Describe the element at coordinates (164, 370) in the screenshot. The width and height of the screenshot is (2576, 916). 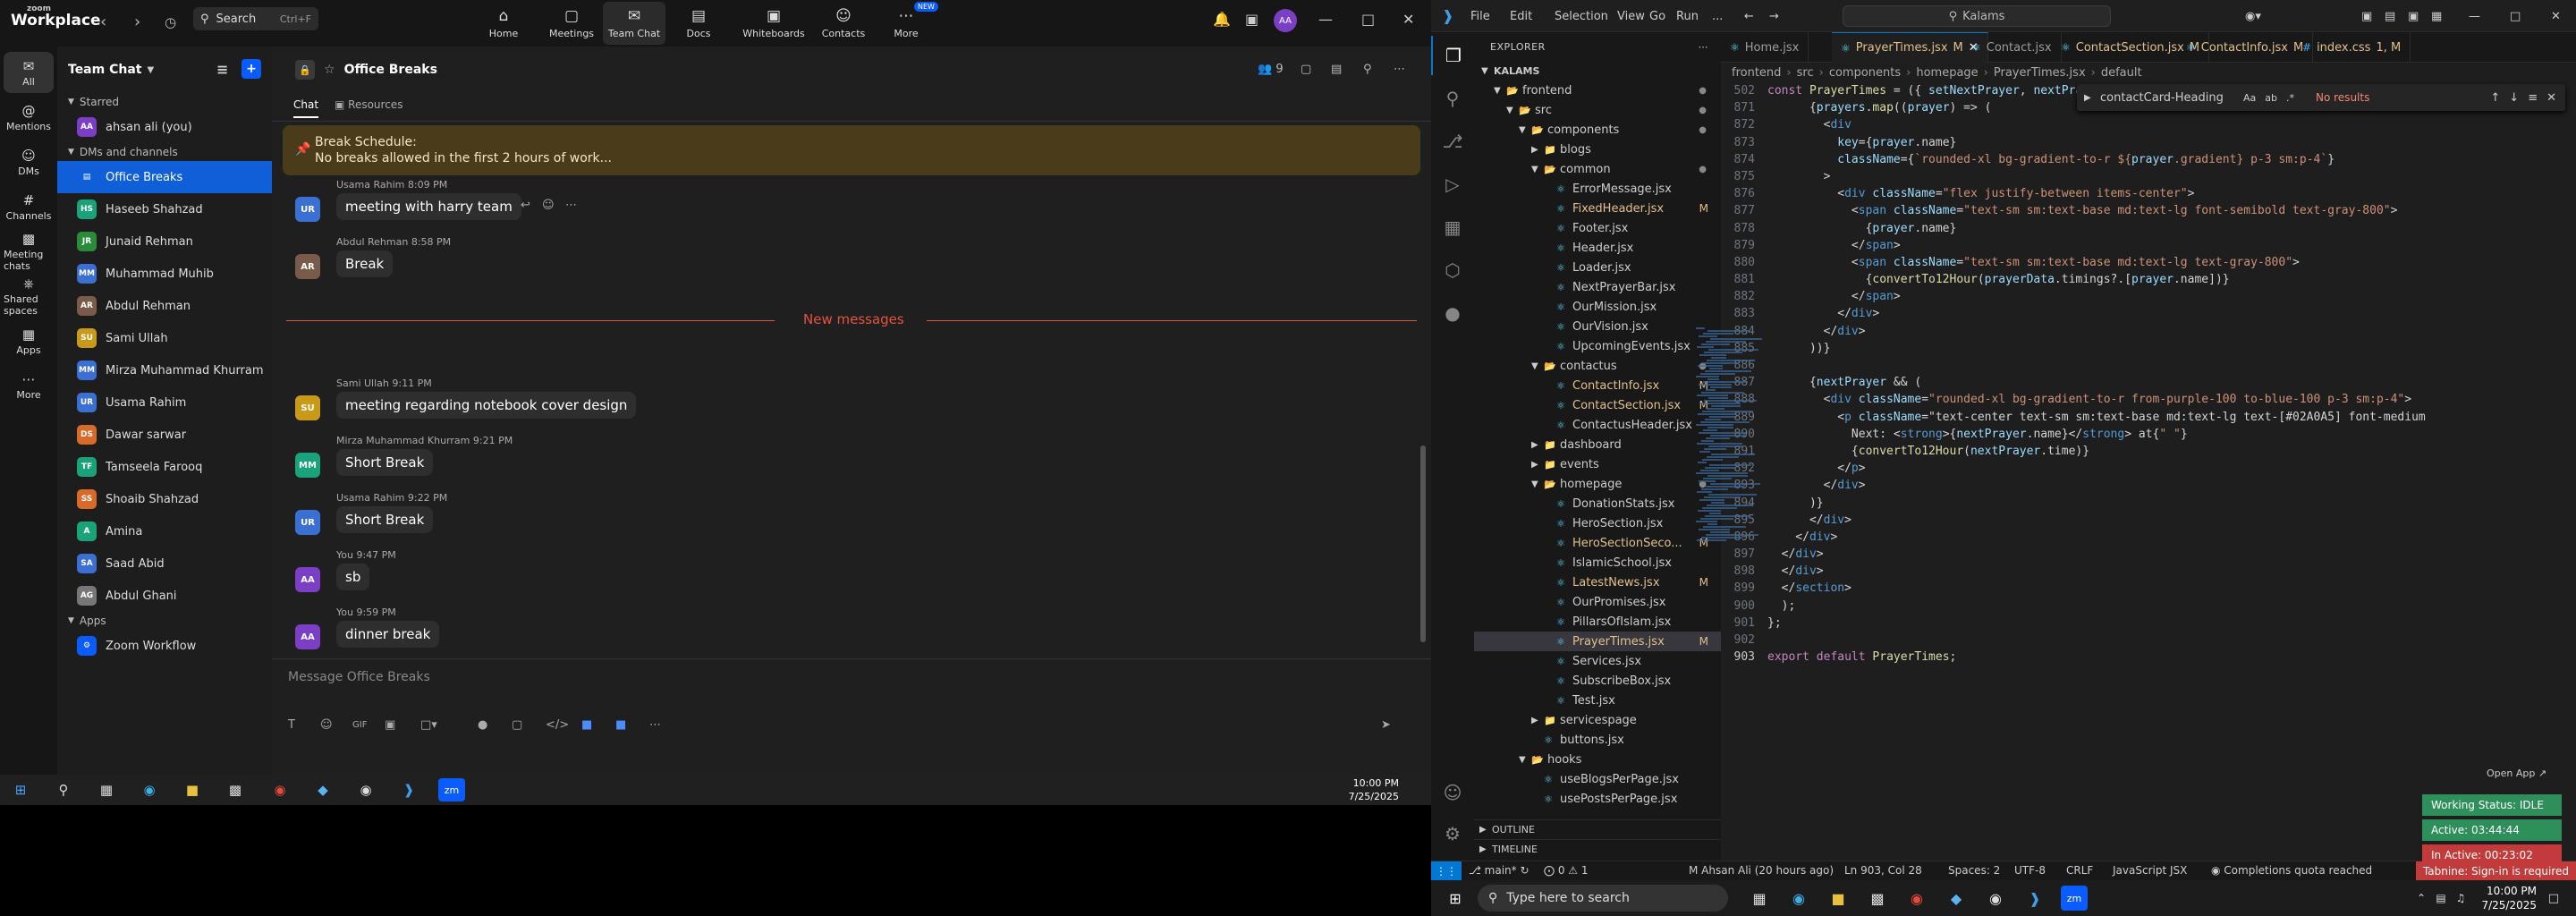
I see `sidebar-item-mirza-muhammad-khurram: MM Mirza Muhammad Khurram` at that location.